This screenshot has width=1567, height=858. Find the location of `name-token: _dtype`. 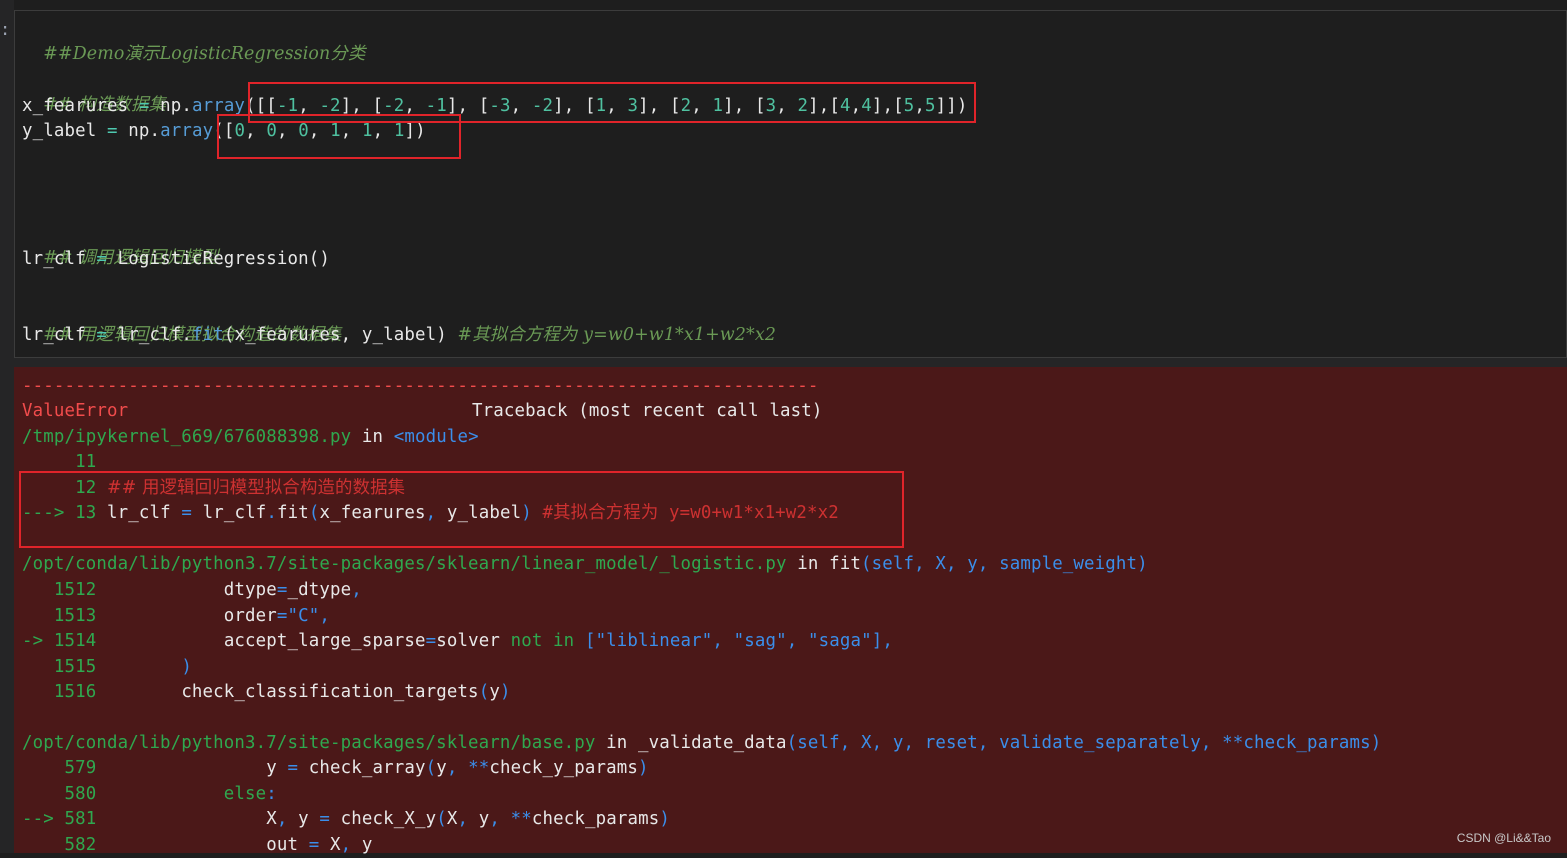

name-token: _dtype is located at coordinates (319, 590).